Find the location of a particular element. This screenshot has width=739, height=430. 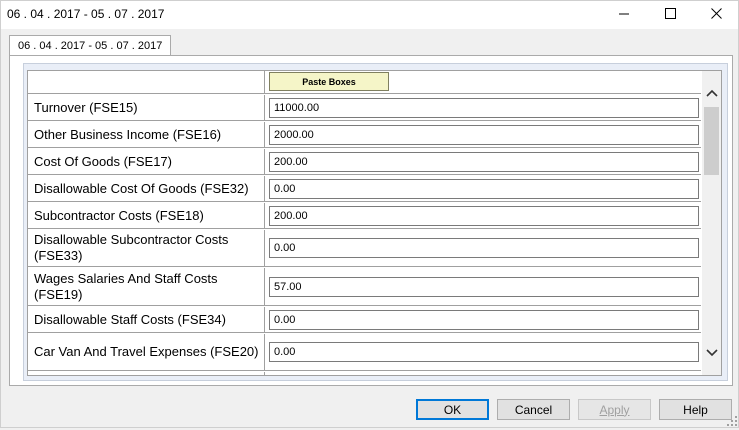

row-label: Turnover (FSE15) is located at coordinates (146, 107).